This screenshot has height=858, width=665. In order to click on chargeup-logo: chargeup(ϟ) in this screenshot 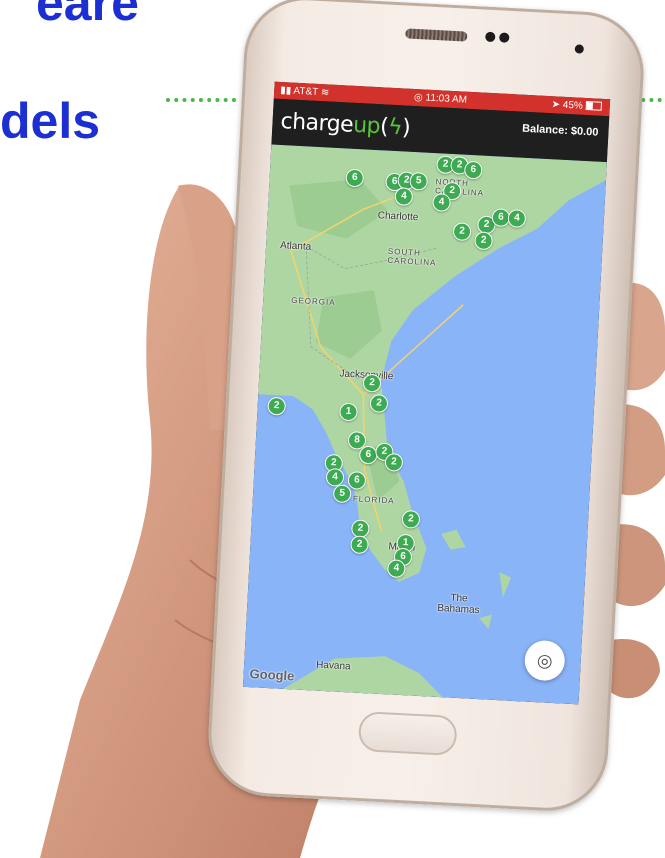, I will do `click(345, 125)`.